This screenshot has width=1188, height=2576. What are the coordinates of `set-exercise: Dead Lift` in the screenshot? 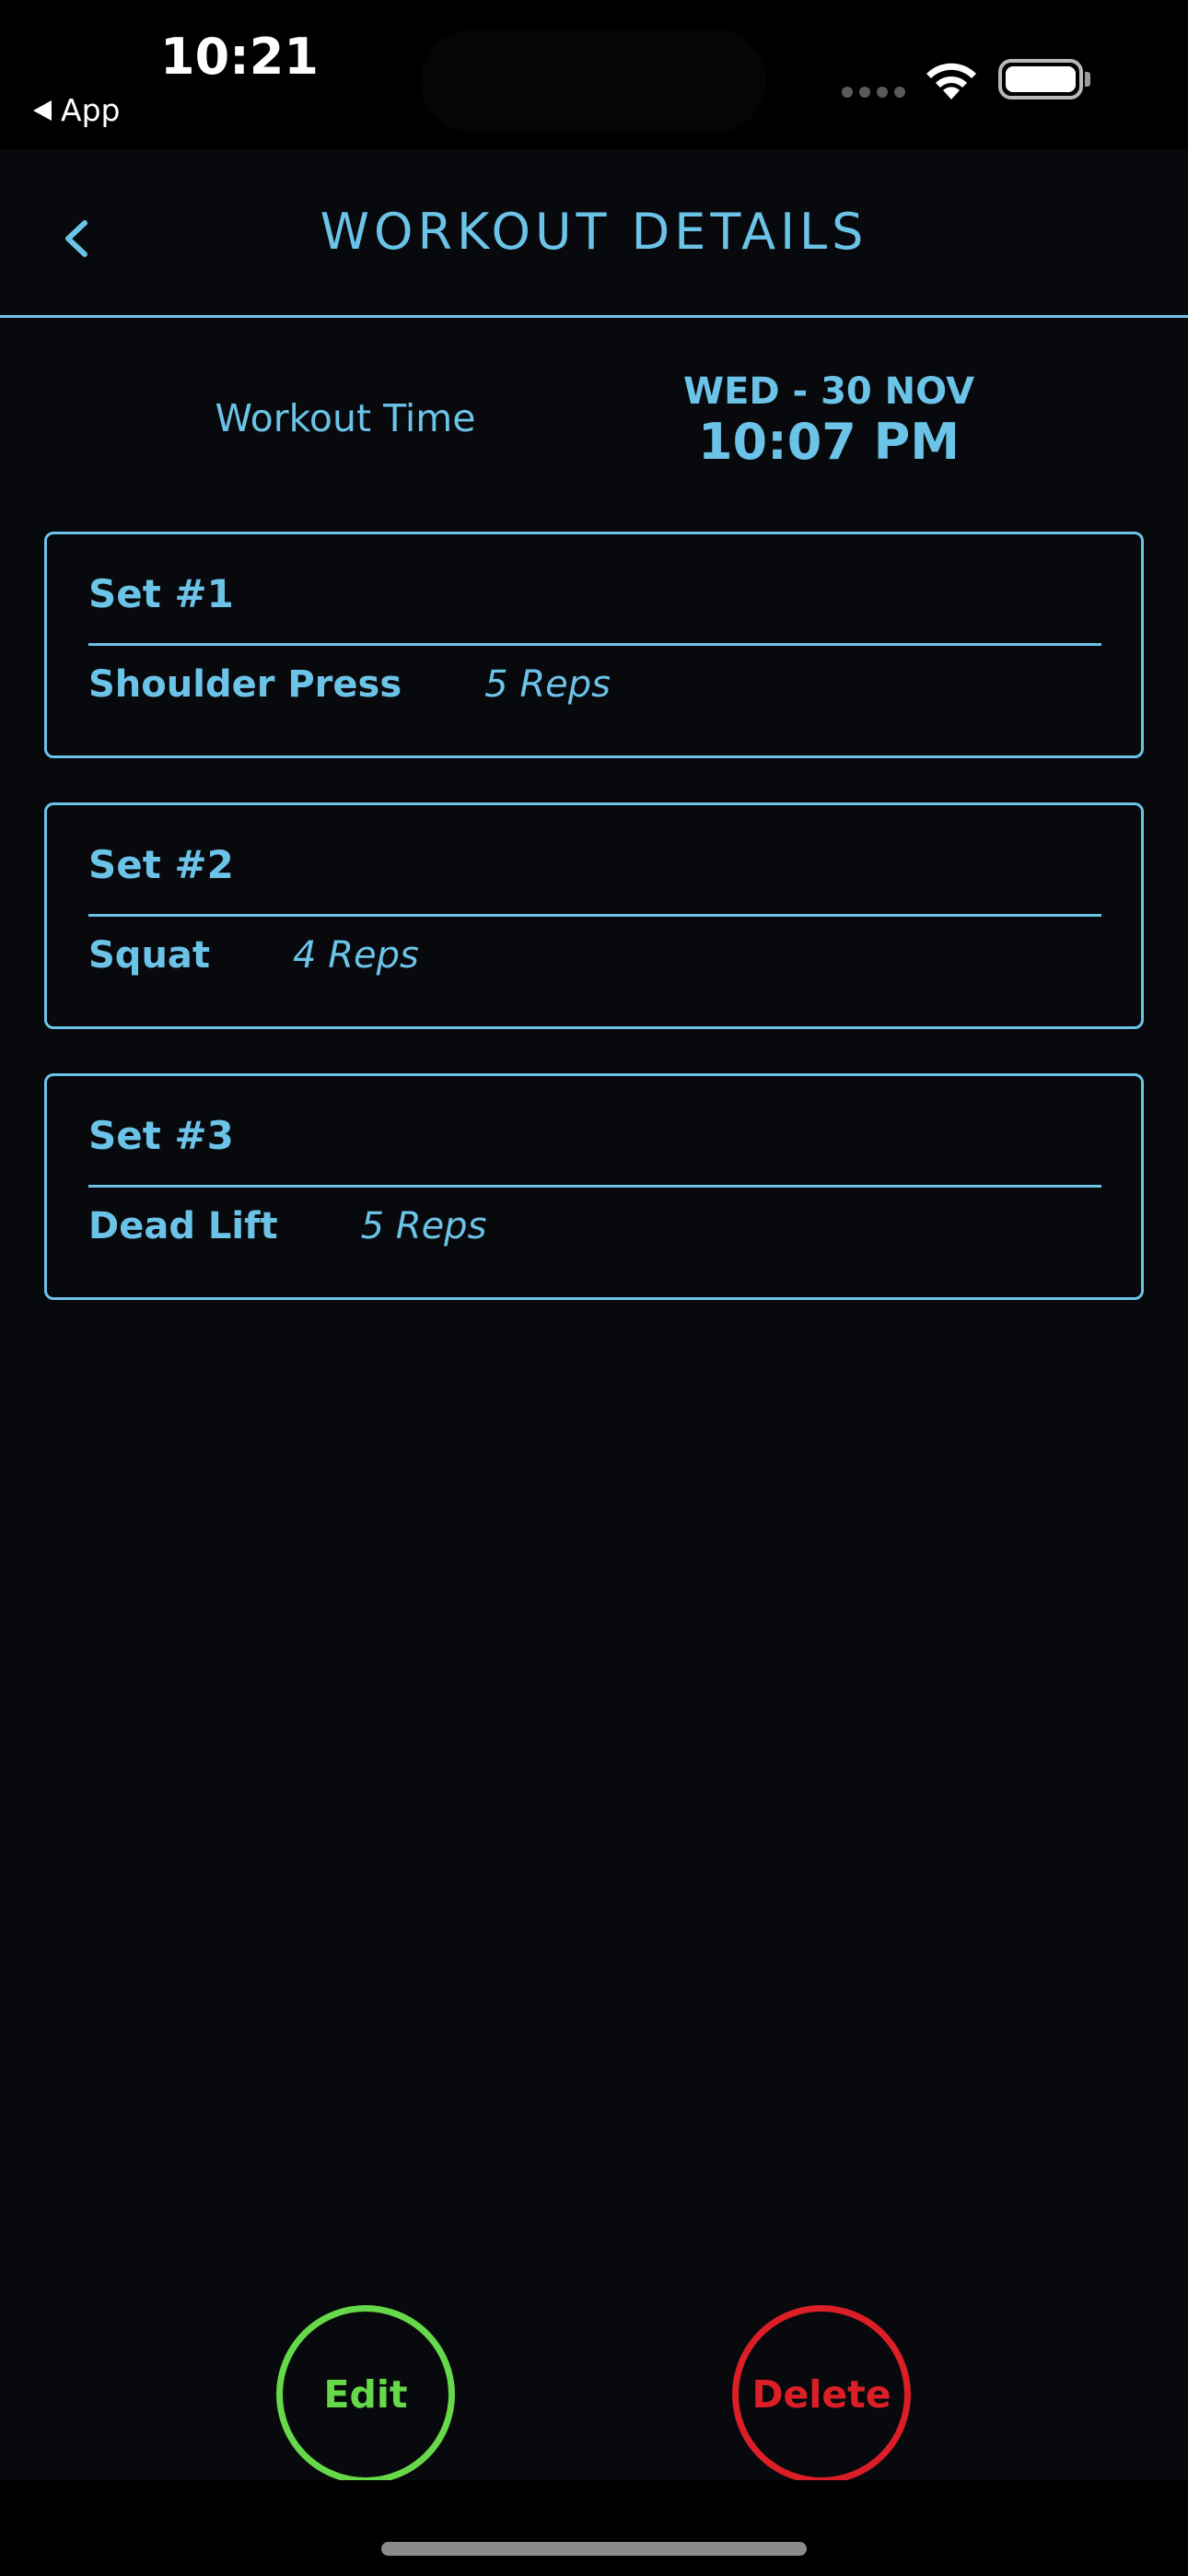 It's located at (183, 1226).